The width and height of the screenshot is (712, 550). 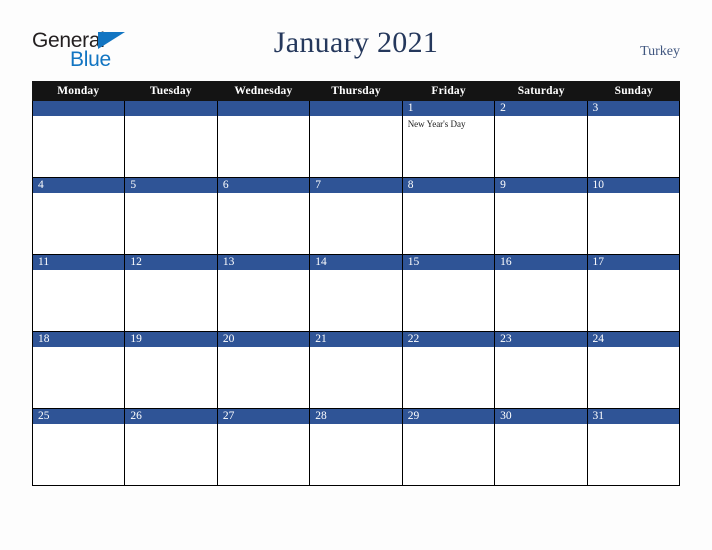 I want to click on day-cell-15: 15, so click(x=448, y=293).